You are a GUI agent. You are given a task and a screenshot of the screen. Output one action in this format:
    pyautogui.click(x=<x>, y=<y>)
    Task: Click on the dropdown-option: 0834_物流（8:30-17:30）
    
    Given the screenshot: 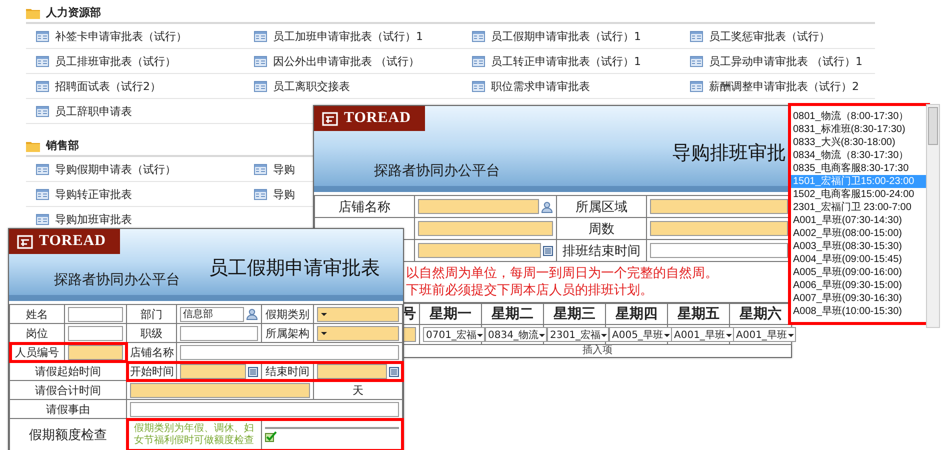 What is the action you would take?
    pyautogui.click(x=859, y=155)
    